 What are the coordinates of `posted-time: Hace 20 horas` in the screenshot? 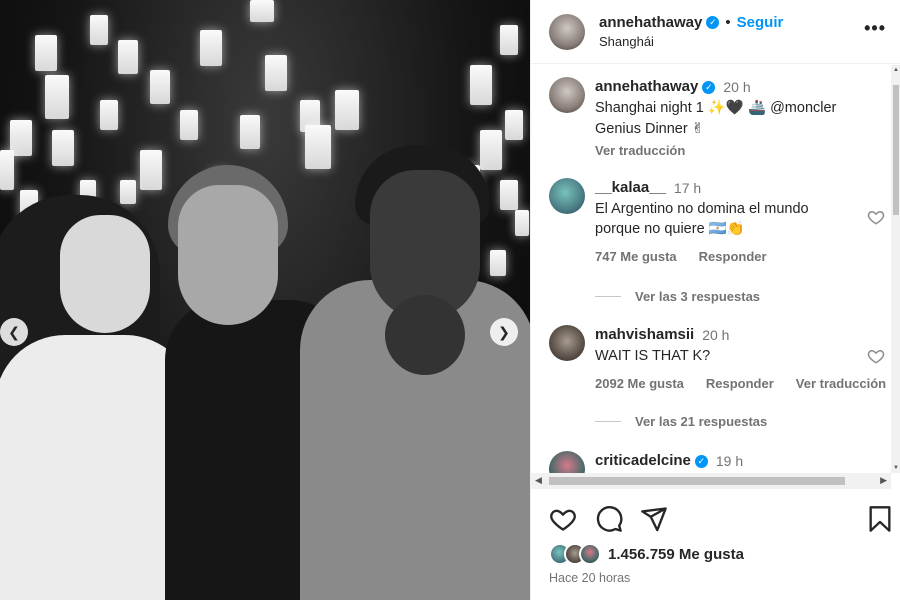 It's located at (589, 578).